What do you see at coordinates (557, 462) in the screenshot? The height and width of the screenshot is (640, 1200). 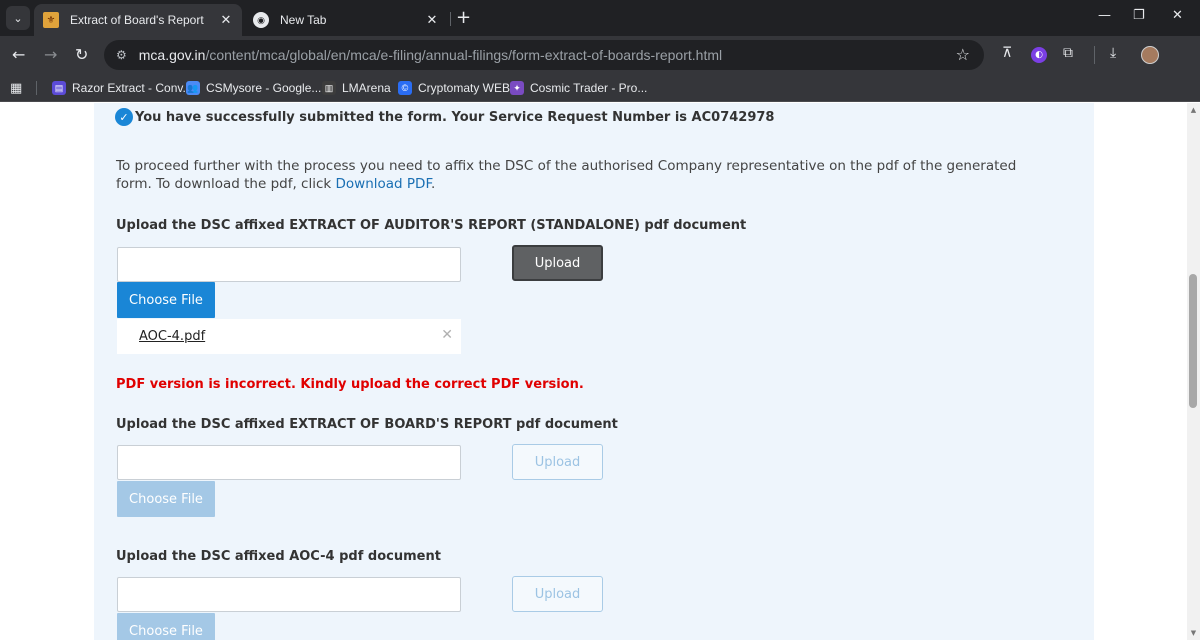 I see `board-report-upload-button: Upload` at bounding box center [557, 462].